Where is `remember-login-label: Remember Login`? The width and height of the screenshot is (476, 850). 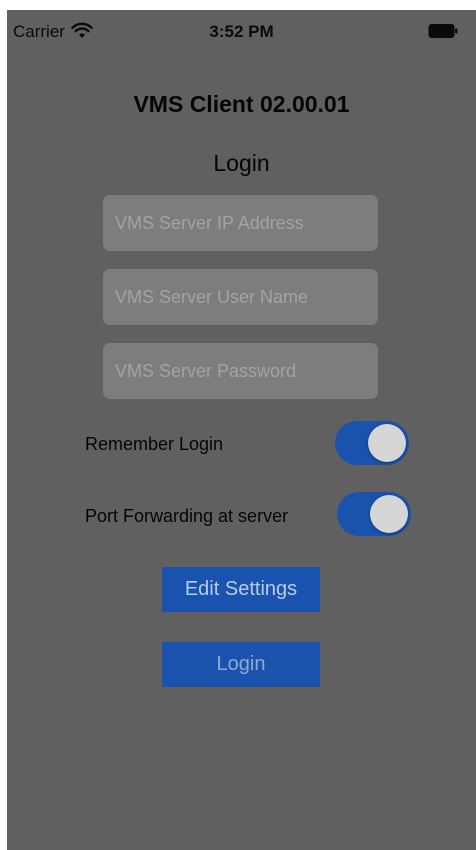 remember-login-label: Remember Login is located at coordinates (154, 444).